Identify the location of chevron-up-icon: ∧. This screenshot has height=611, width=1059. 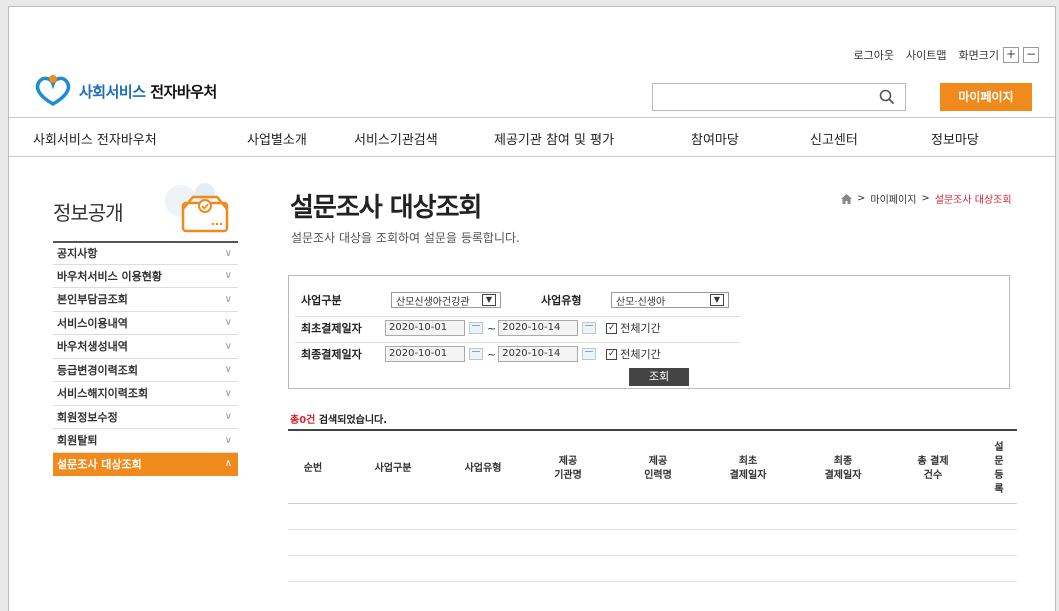
(228, 464).